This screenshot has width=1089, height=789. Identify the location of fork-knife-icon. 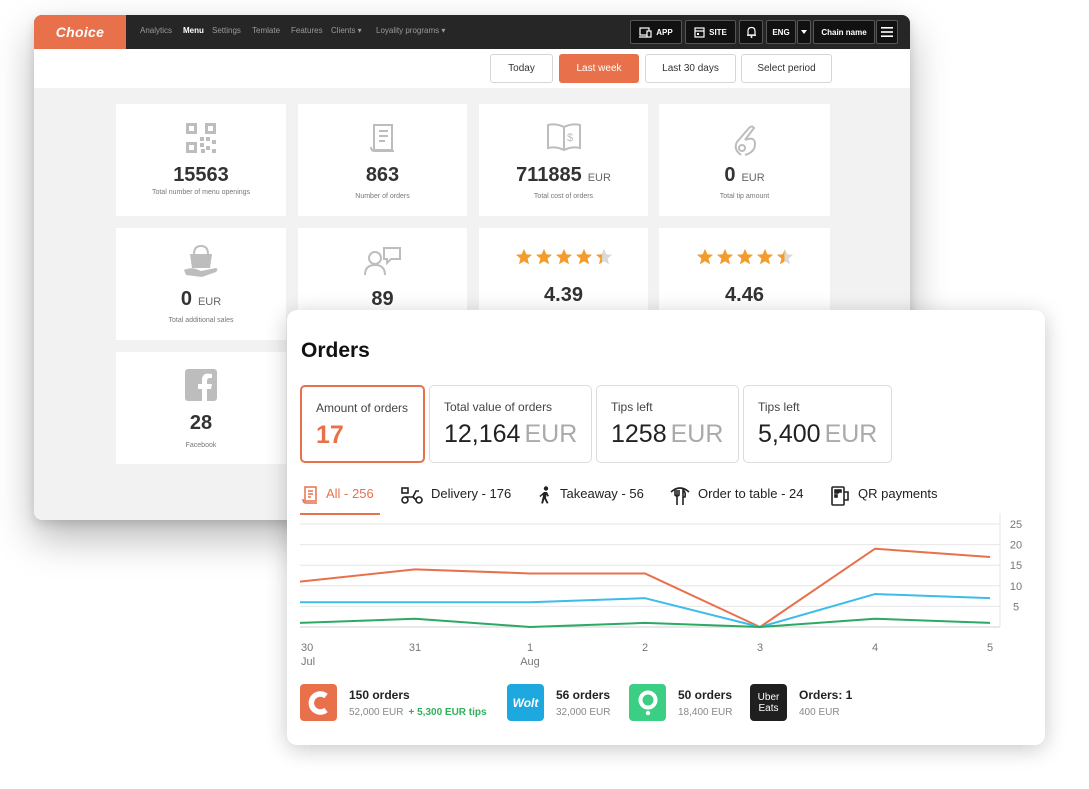
(680, 496).